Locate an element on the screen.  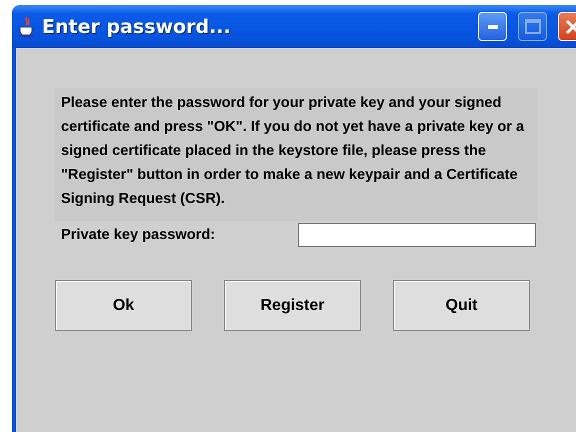
dialog-button: Quit is located at coordinates (461, 305).